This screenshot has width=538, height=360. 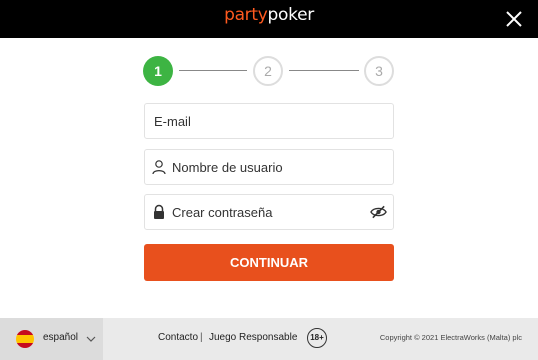 I want to click on close-icon, so click(x=514, y=19).